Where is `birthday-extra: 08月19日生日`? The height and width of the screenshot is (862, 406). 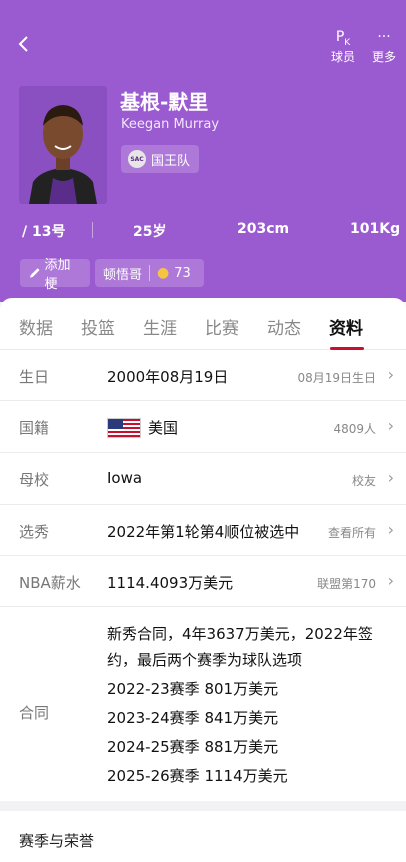 birthday-extra: 08月19日生日 is located at coordinates (336, 378).